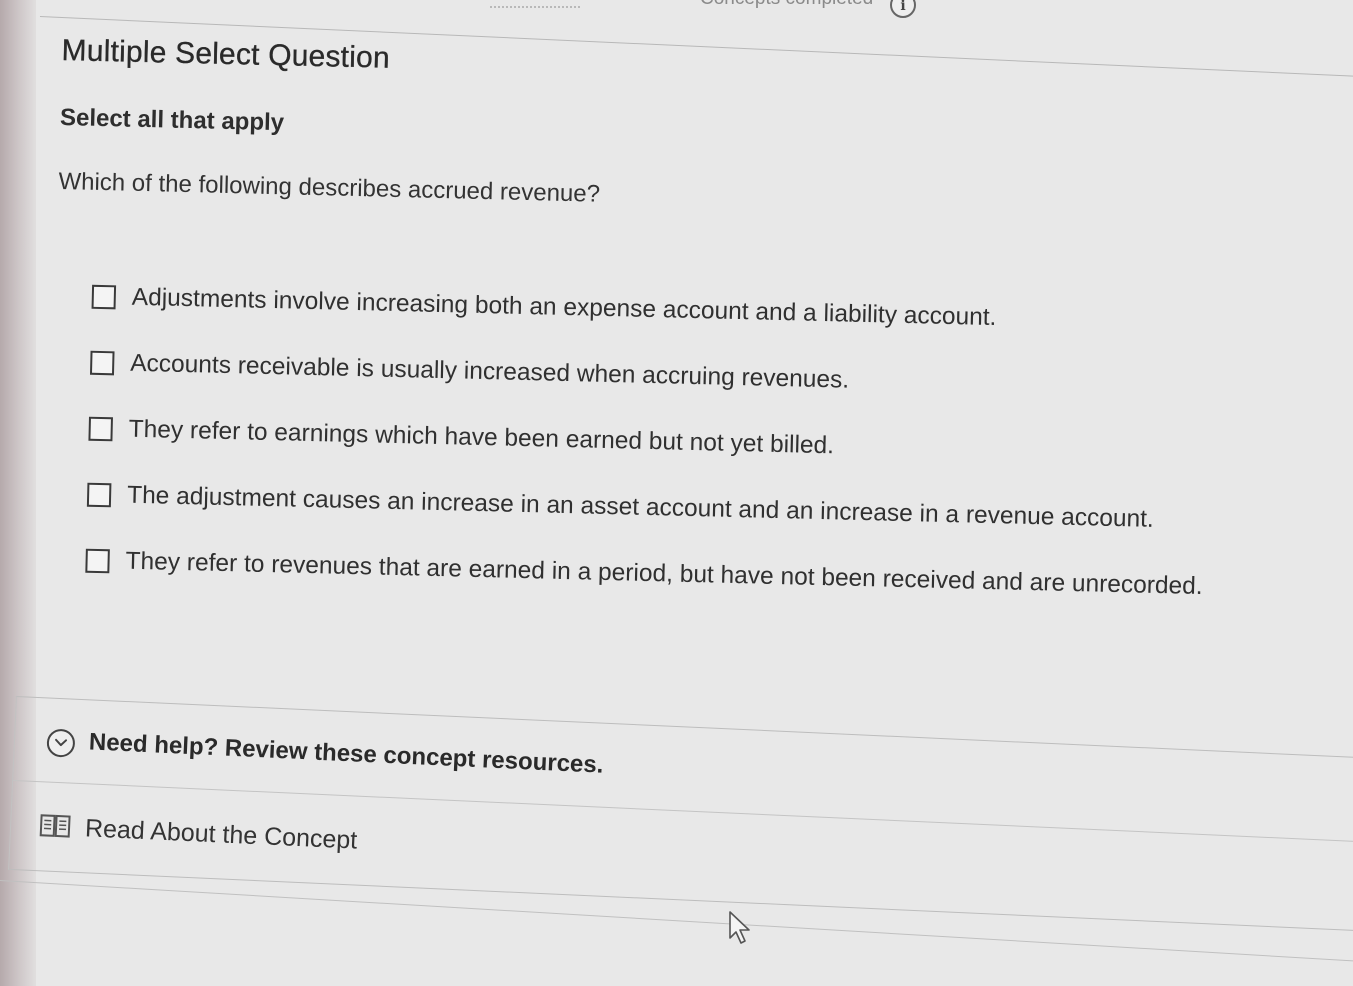 The height and width of the screenshot is (986, 1353). What do you see at coordinates (54, 828) in the screenshot?
I see `book-icon` at bounding box center [54, 828].